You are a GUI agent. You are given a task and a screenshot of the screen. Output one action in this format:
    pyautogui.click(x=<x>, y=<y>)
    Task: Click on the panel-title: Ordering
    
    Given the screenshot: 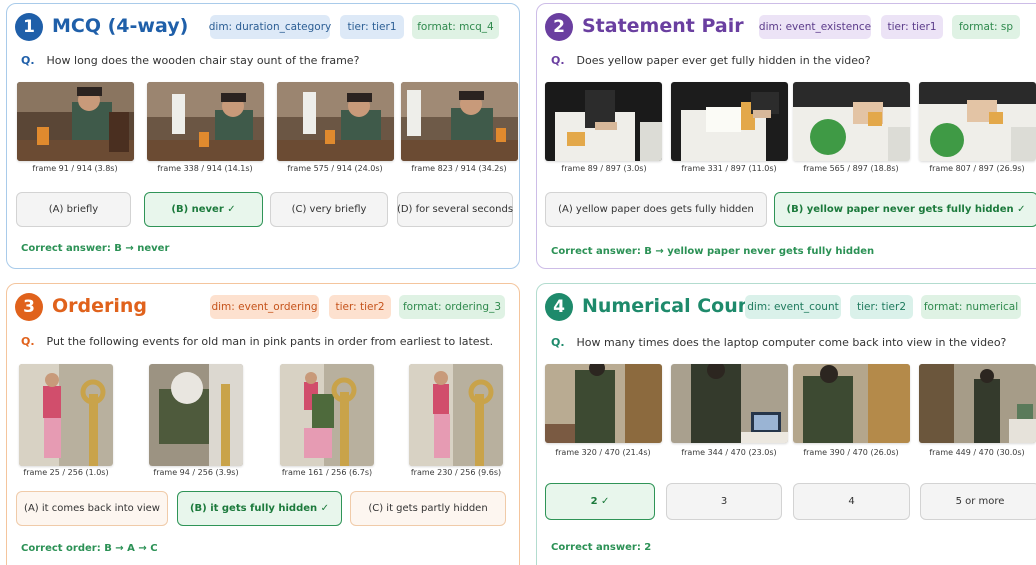 What is the action you would take?
    pyautogui.click(x=100, y=306)
    